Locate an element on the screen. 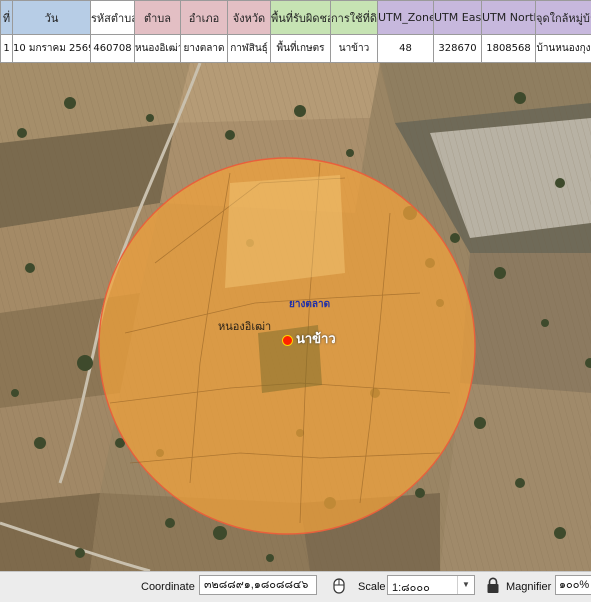 This screenshot has width=591, height=602. cell-id: 1 is located at coordinates (7, 49).